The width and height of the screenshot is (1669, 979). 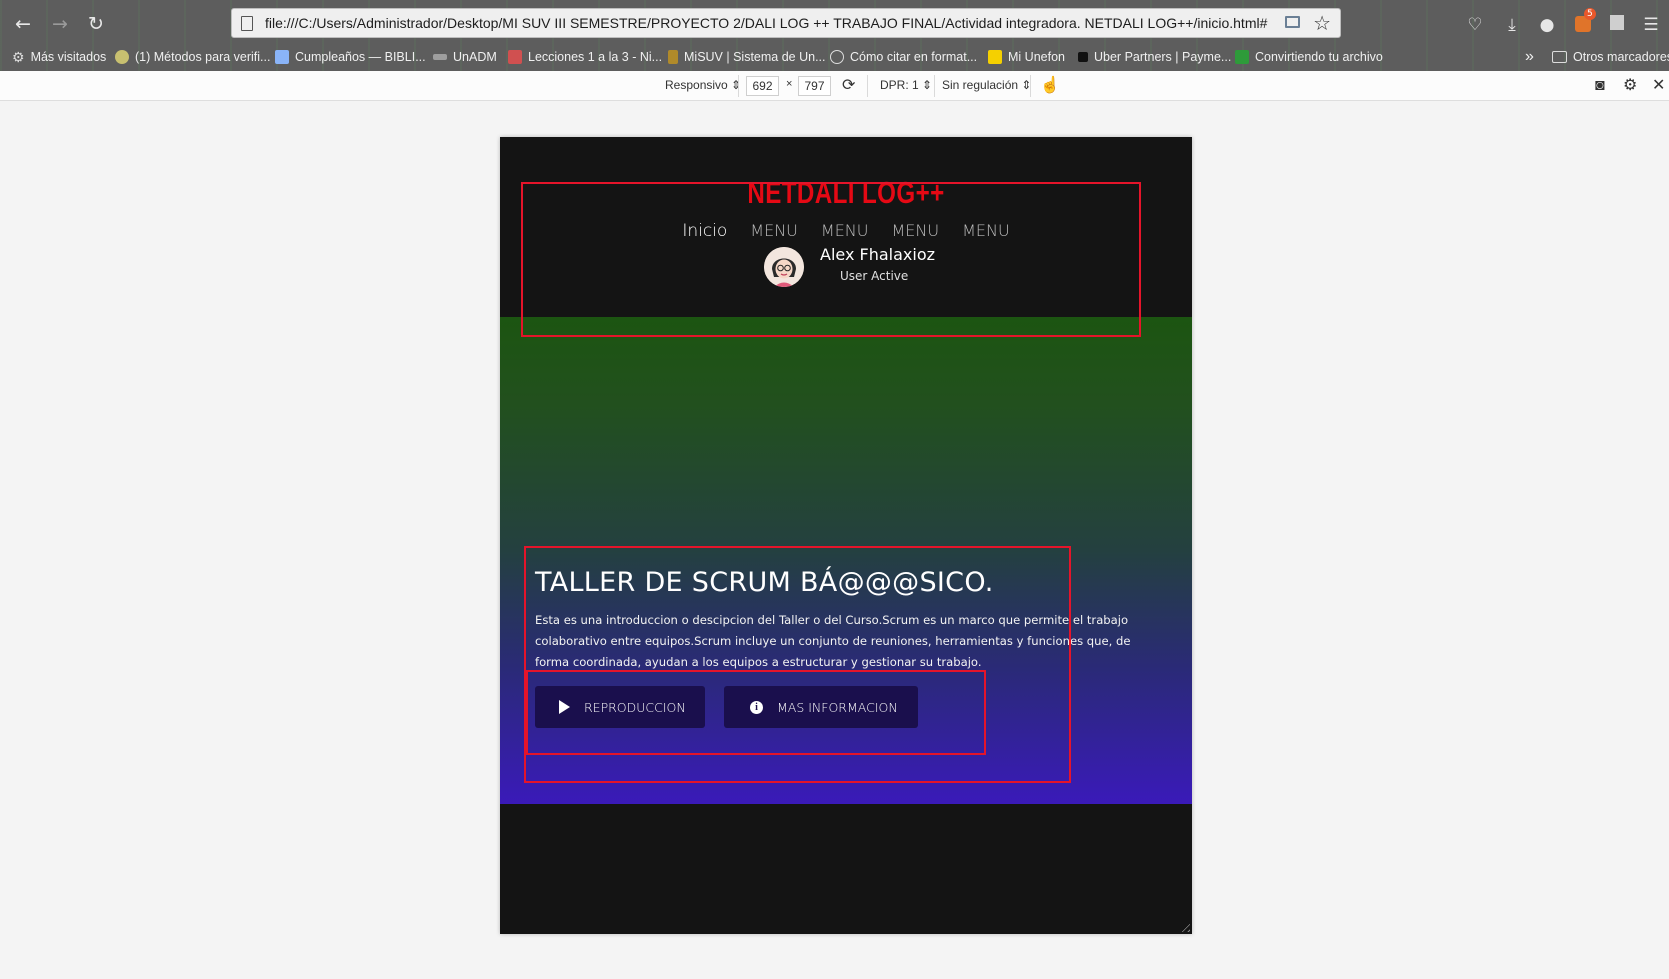 What do you see at coordinates (1630, 86) in the screenshot?
I see `settings-gear-icon: ⚙` at bounding box center [1630, 86].